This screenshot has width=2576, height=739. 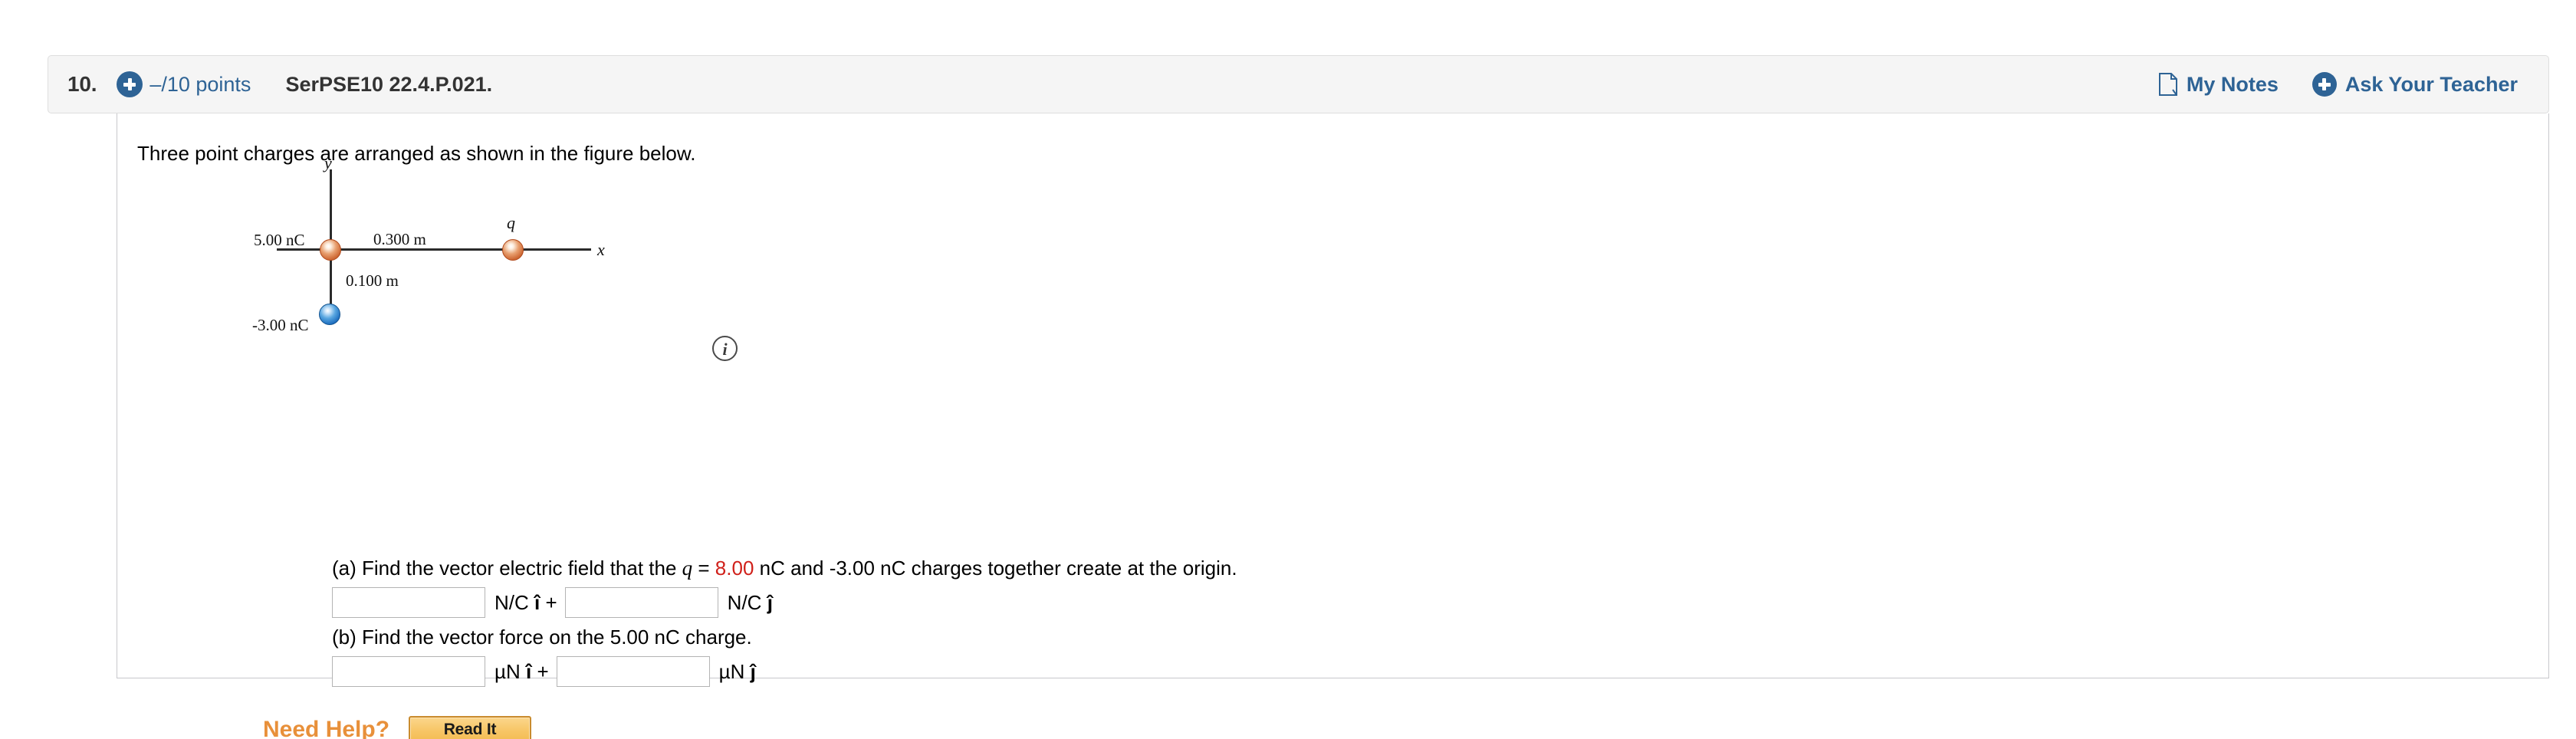 What do you see at coordinates (735, 568) in the screenshot?
I see `part-a-highlight-value: 8.00` at bounding box center [735, 568].